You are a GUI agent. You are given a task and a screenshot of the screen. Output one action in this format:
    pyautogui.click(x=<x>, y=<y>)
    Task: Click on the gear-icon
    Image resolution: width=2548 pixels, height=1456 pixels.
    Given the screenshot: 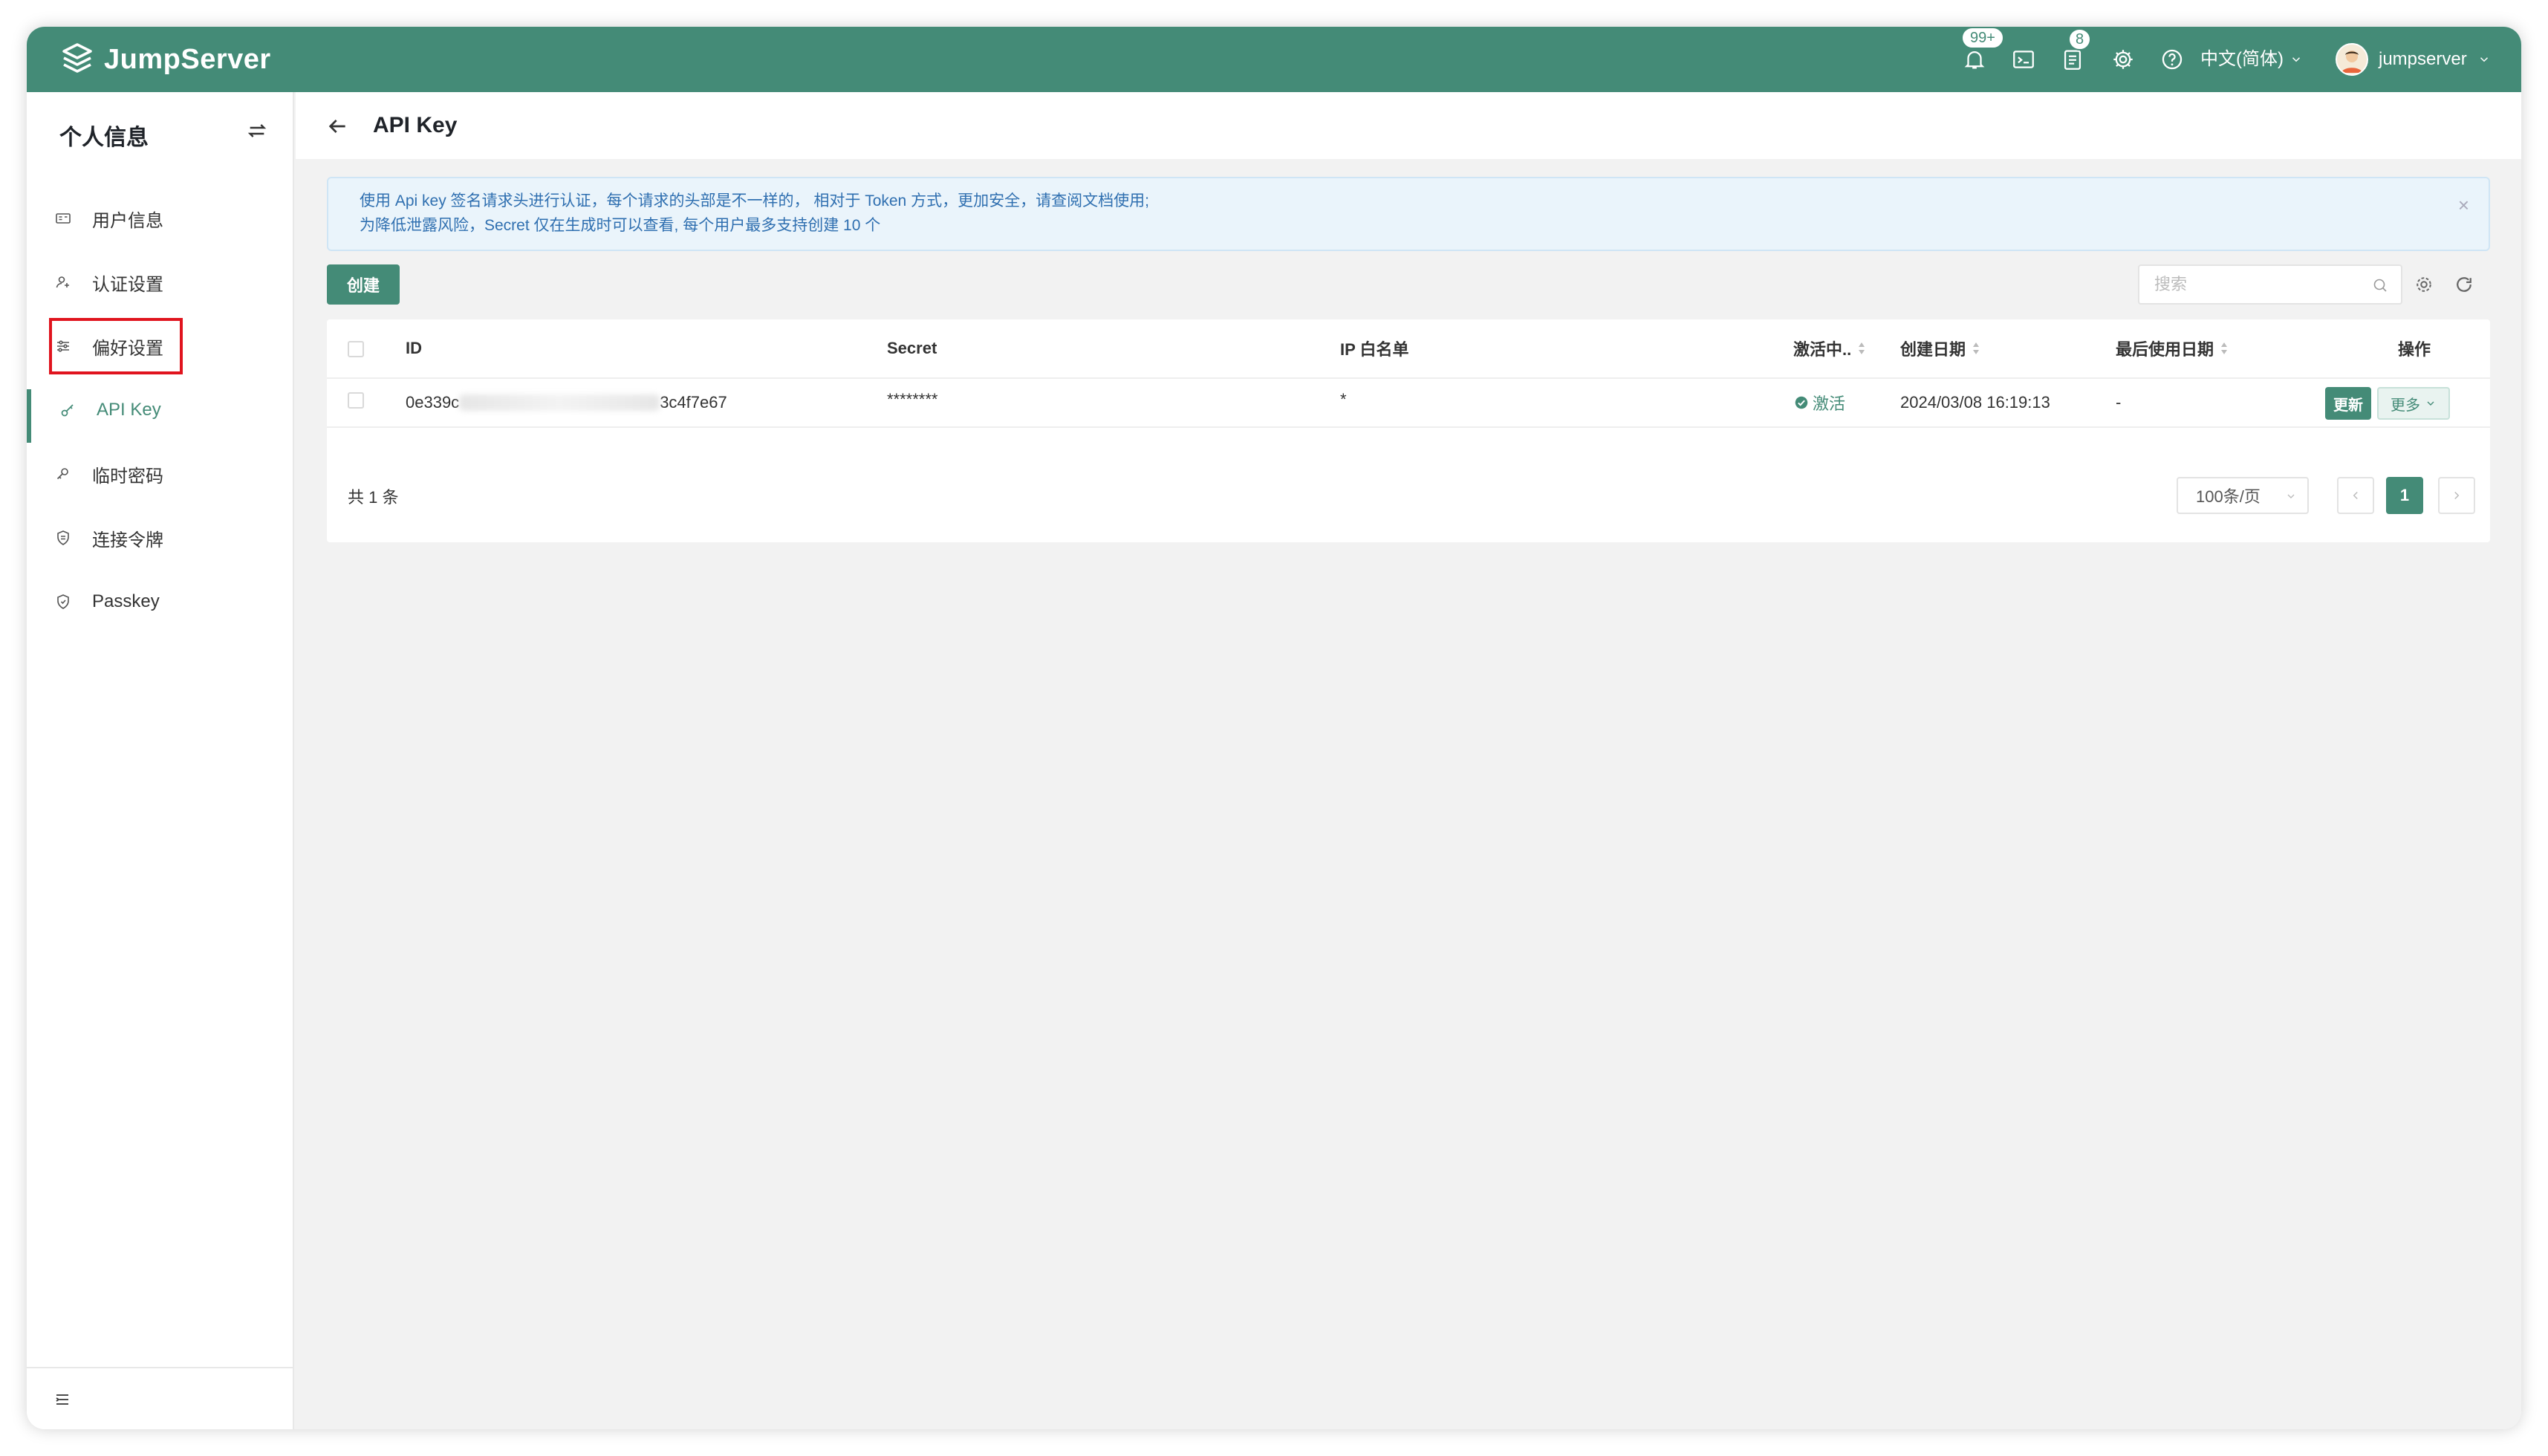 What is the action you would take?
    pyautogui.click(x=2123, y=60)
    